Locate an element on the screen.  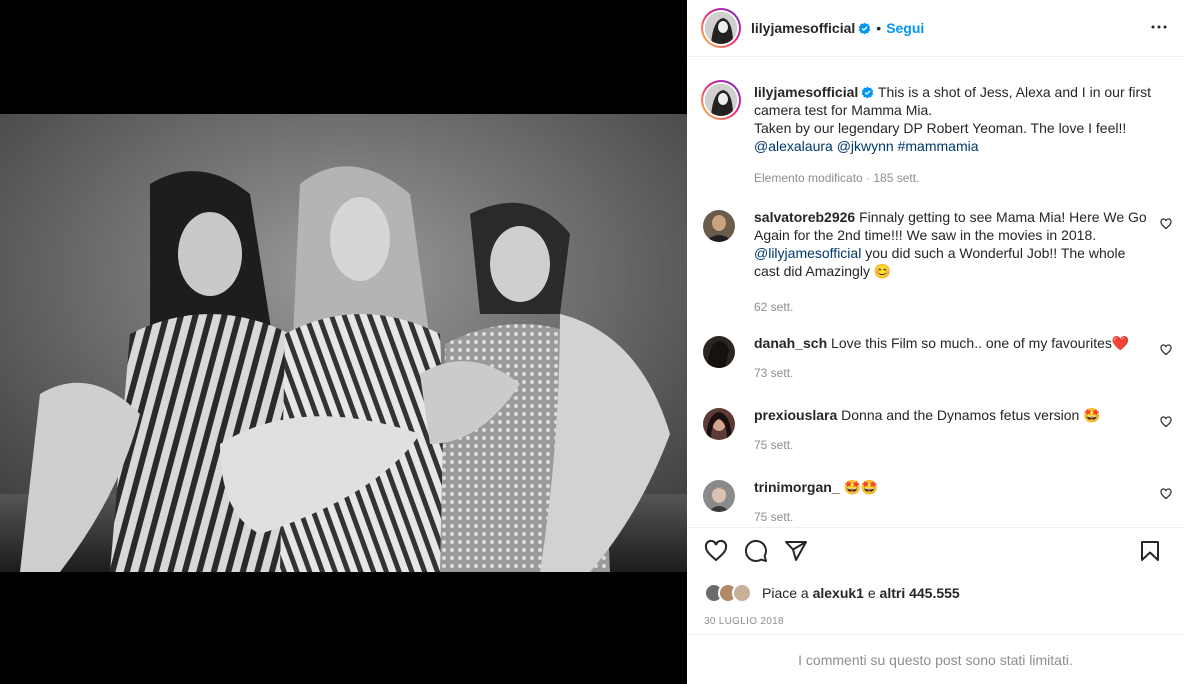
comment-username: trinimorgan_ is located at coordinates (797, 487).